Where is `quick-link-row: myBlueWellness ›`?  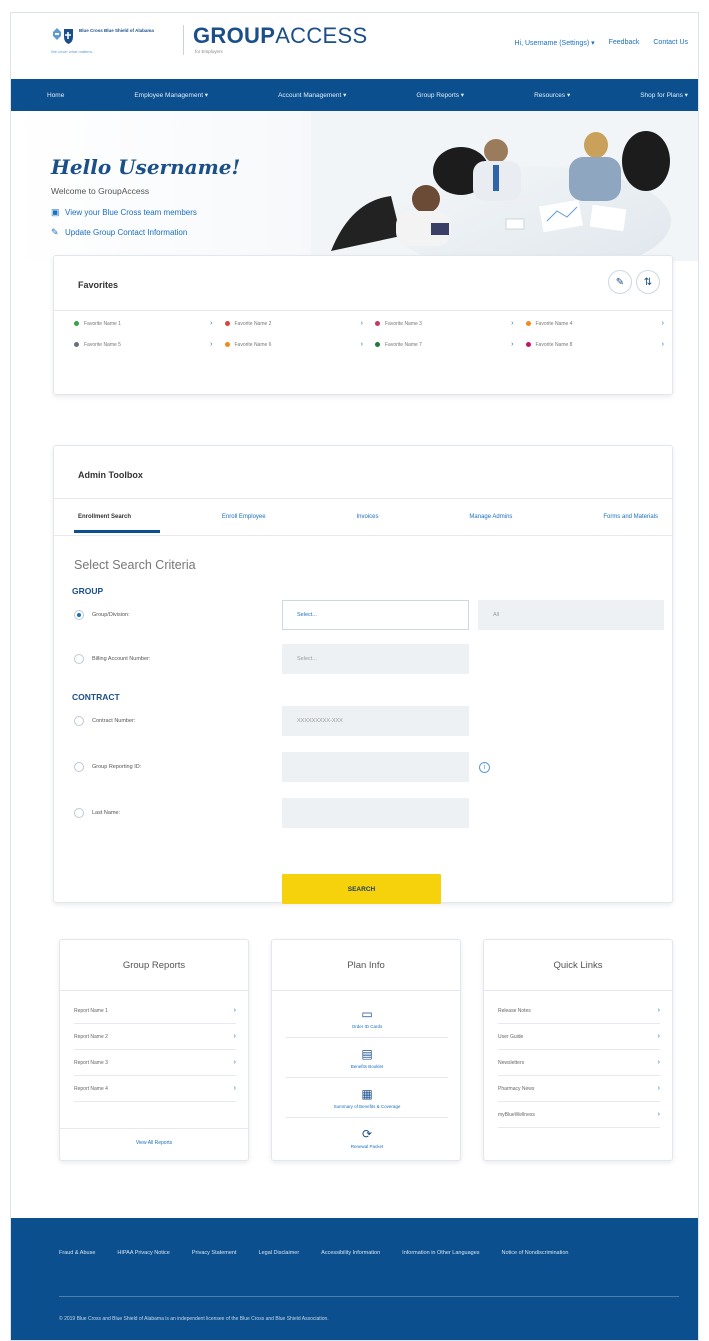 quick-link-row: myBlueWellness › is located at coordinates (579, 1115).